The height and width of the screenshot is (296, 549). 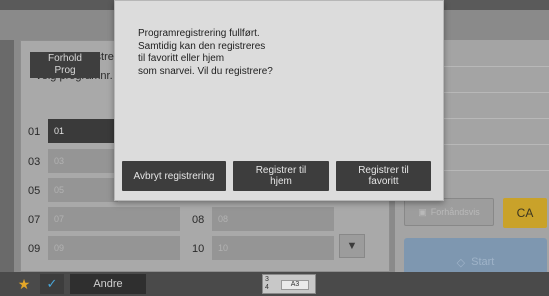 I want to click on program-slot: 03, so click(x=83, y=161).